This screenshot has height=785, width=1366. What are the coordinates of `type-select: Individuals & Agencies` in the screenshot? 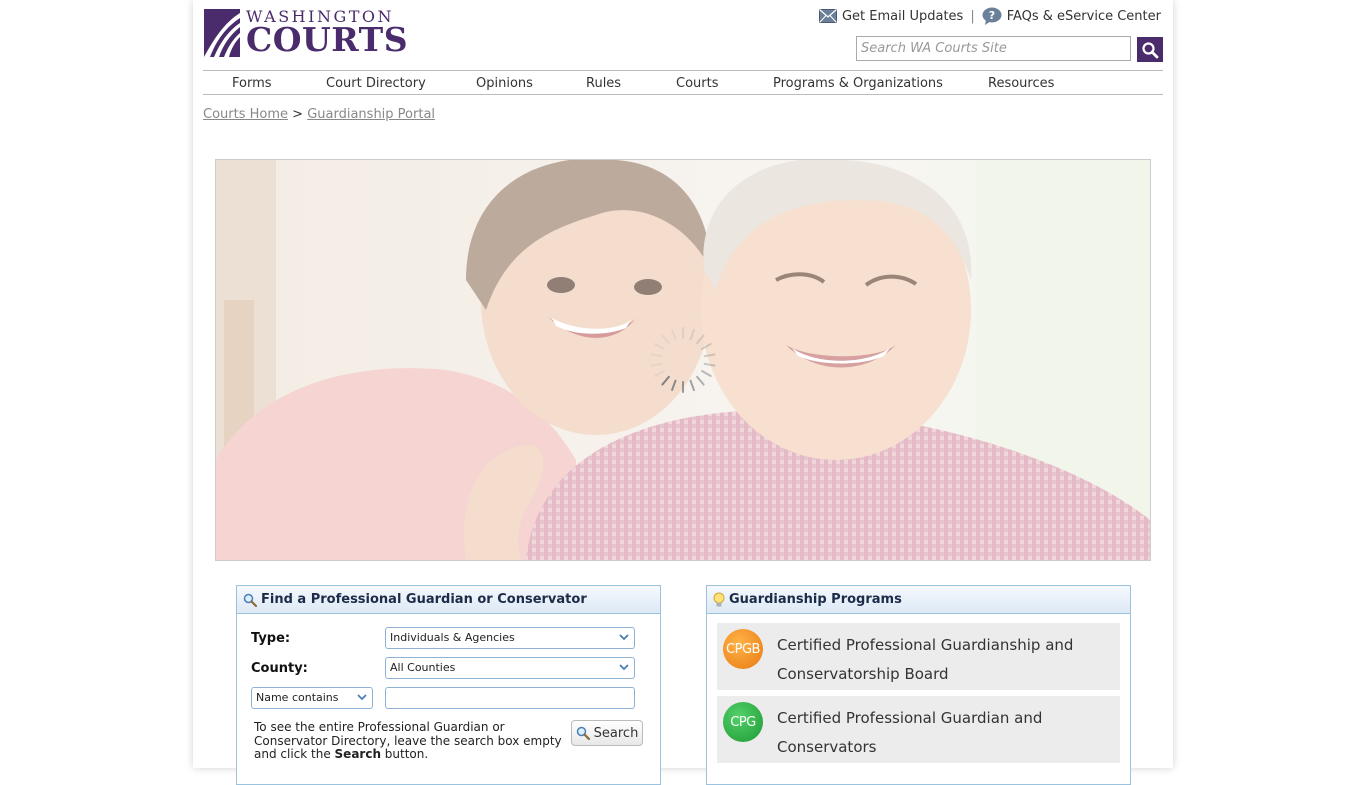 It's located at (510, 638).